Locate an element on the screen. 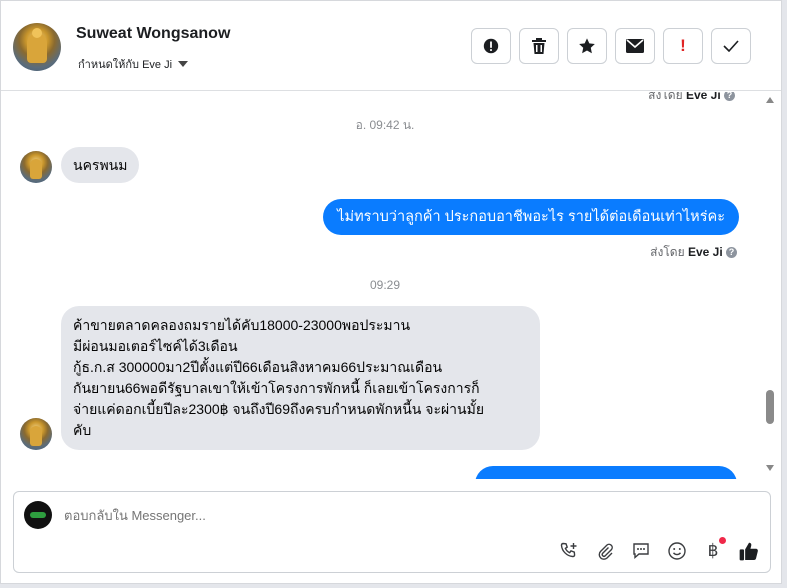 The image size is (787, 588). header-actions: ! is located at coordinates (611, 46).